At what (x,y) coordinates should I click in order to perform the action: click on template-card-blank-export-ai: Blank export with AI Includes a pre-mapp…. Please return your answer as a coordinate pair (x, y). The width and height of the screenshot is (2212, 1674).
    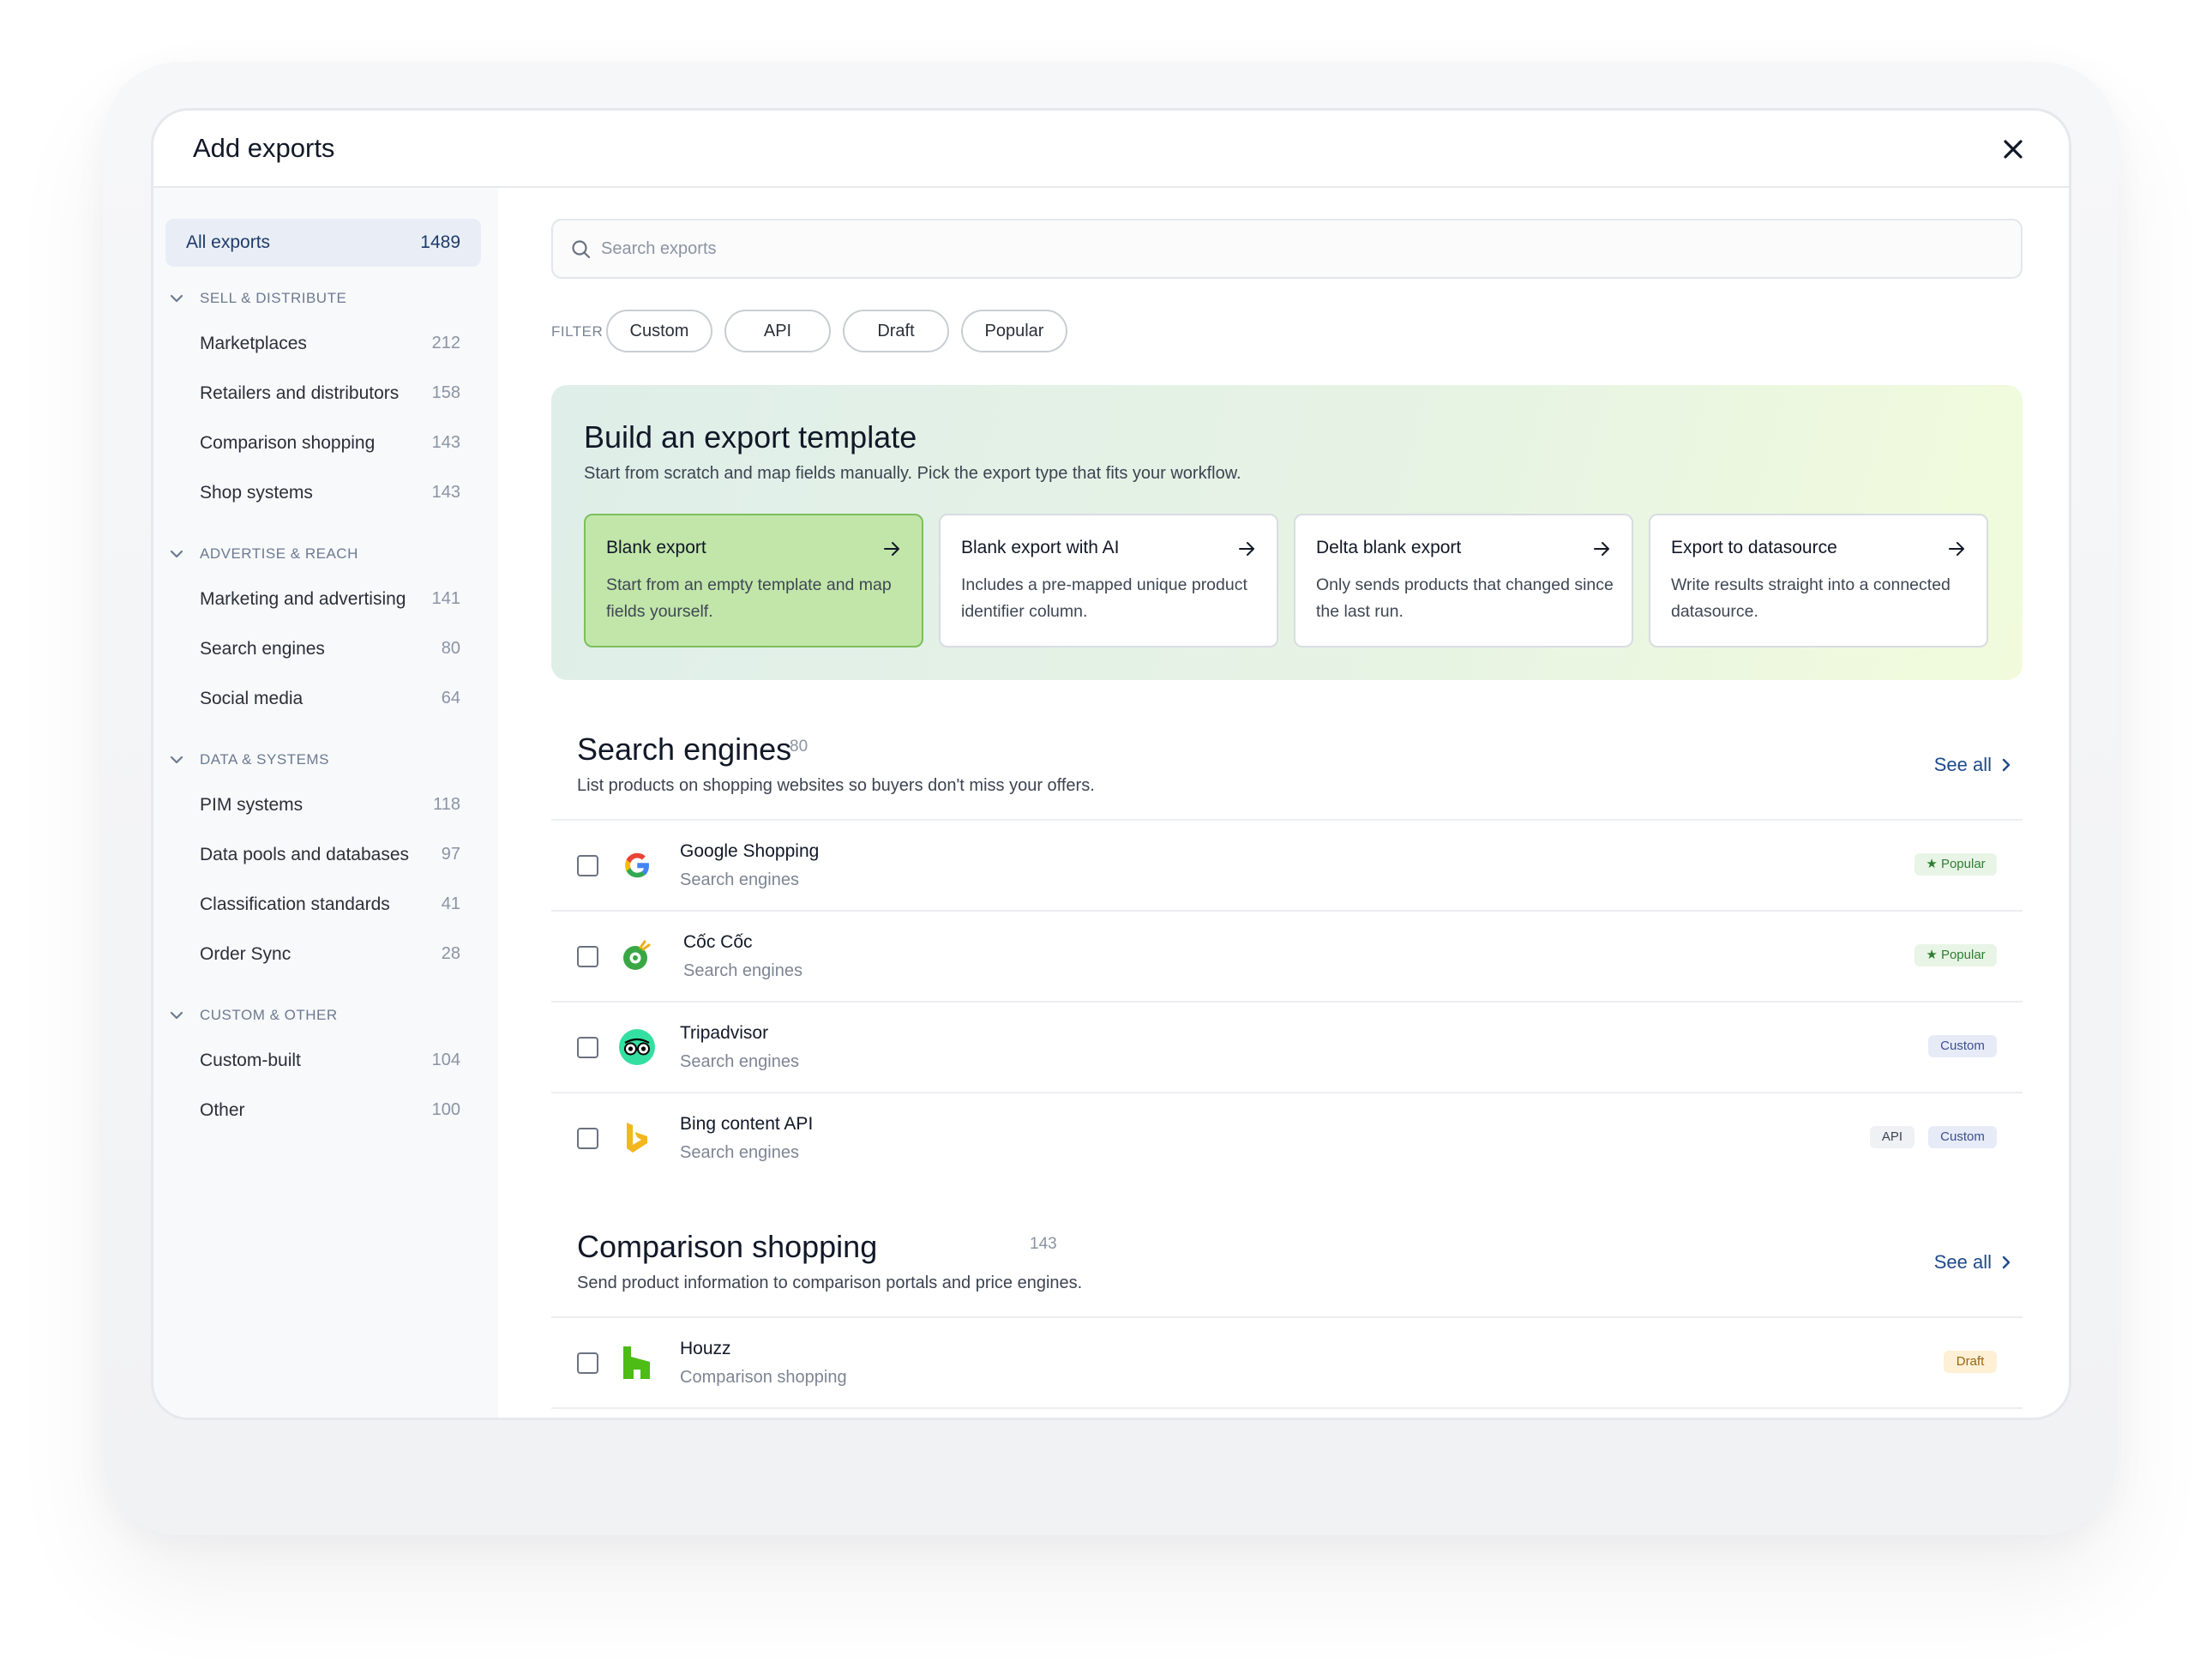
    Looking at the image, I should click on (1108, 580).